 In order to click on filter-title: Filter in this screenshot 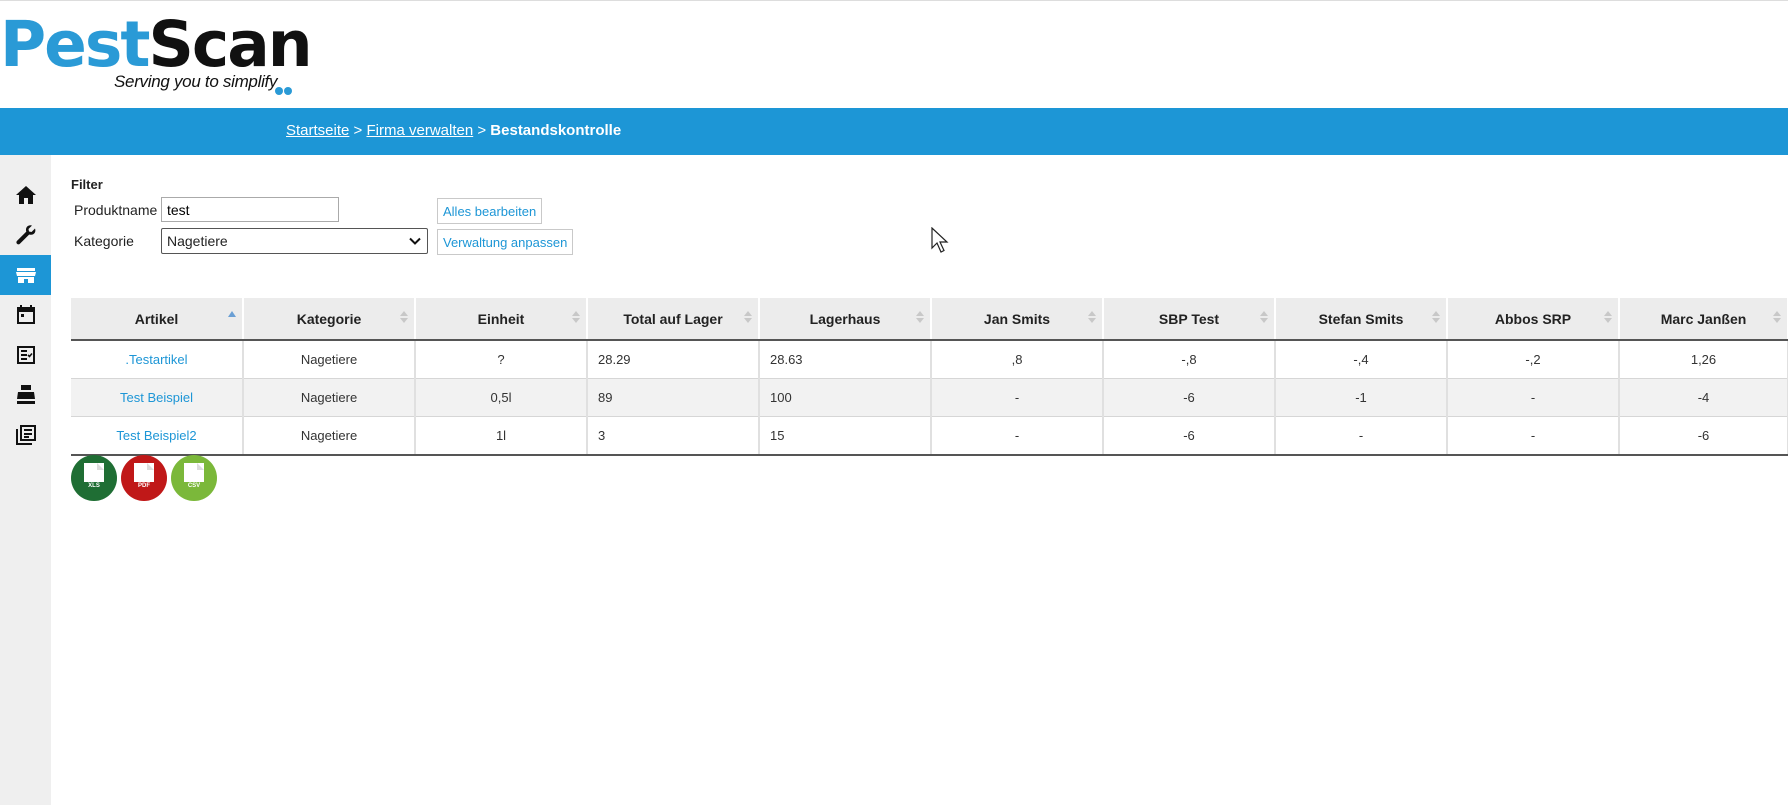, I will do `click(87, 184)`.